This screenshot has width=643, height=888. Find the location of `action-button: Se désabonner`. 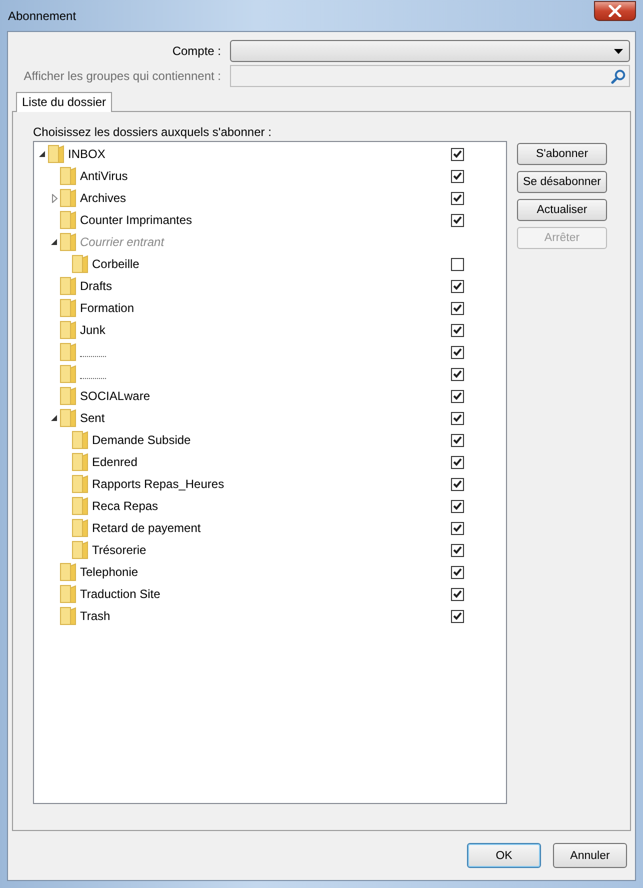

action-button: Se désabonner is located at coordinates (562, 182).